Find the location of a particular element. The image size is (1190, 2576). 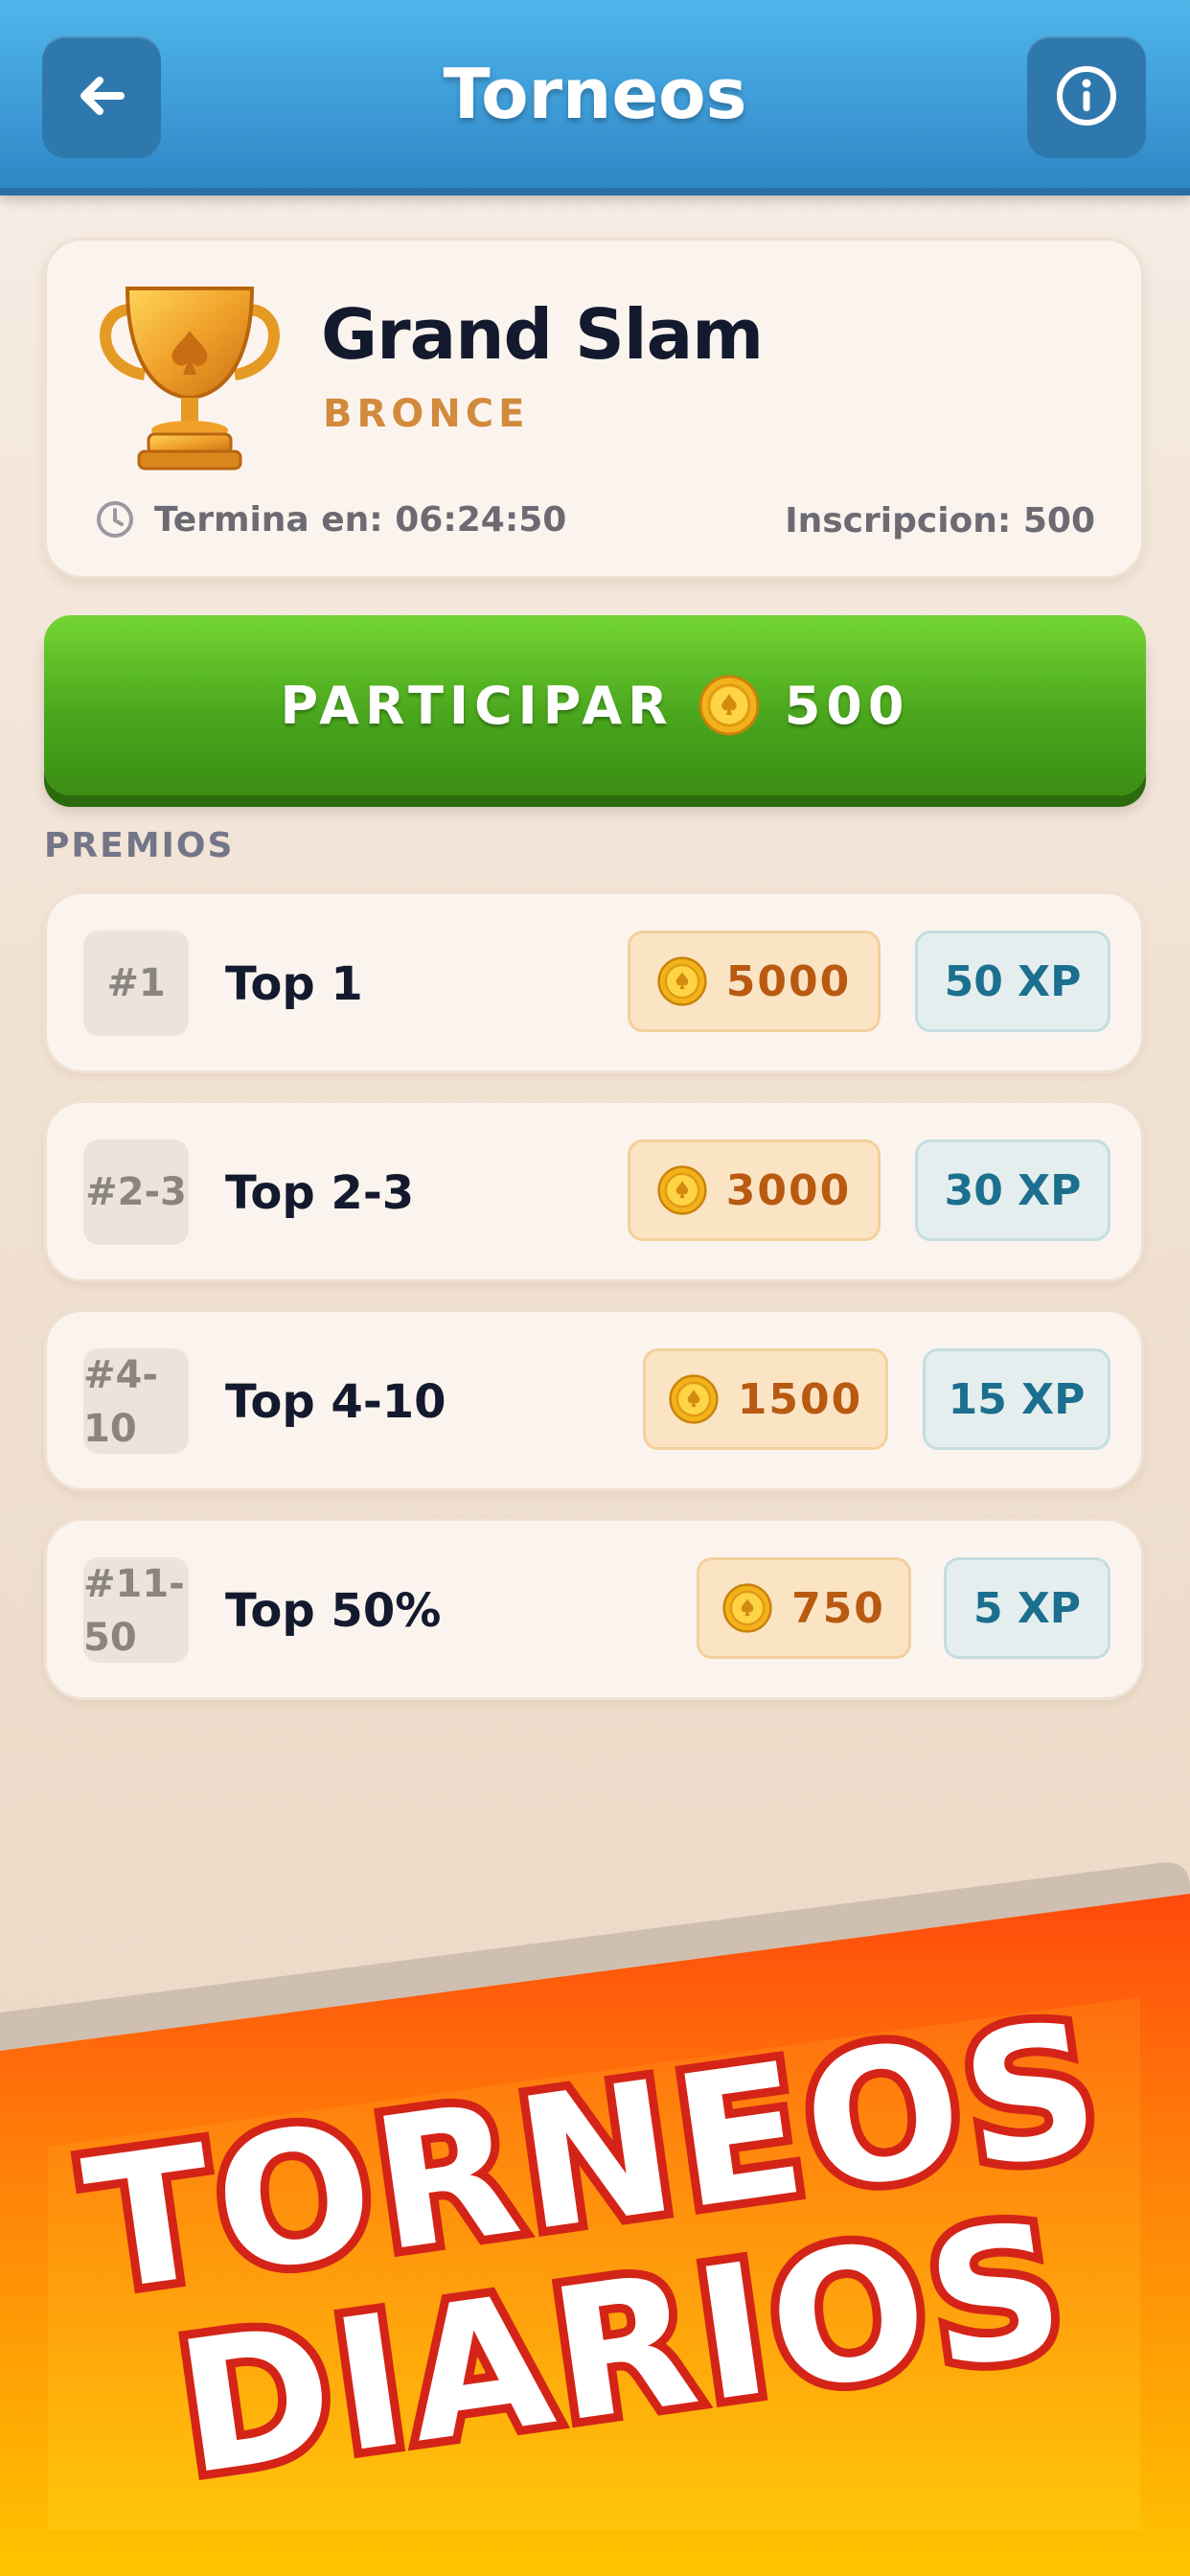

entry-fee: Inscripcion: 500 is located at coordinates (940, 520).